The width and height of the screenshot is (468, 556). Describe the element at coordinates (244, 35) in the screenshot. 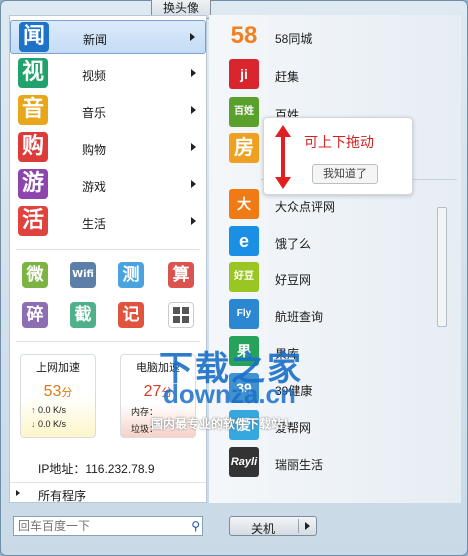

I see `58-logo-icon: 58` at that location.